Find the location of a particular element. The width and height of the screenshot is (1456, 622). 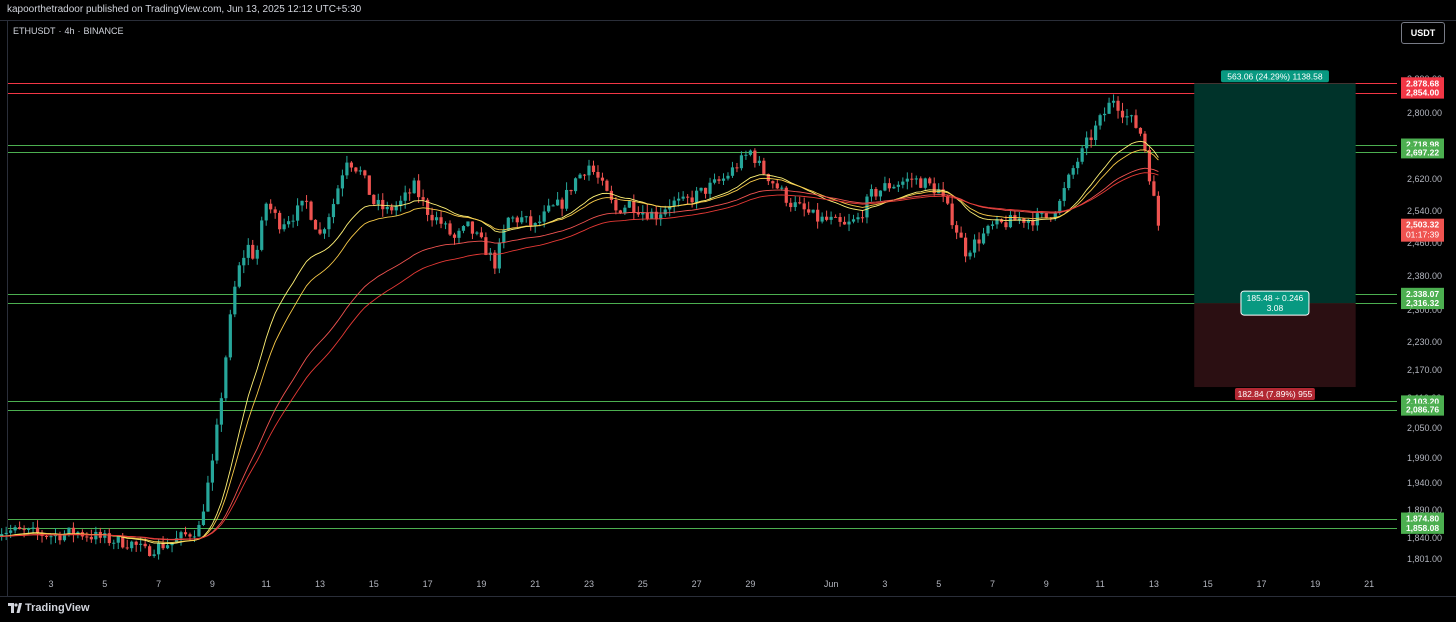

currency-button: USDT is located at coordinates (1423, 33).